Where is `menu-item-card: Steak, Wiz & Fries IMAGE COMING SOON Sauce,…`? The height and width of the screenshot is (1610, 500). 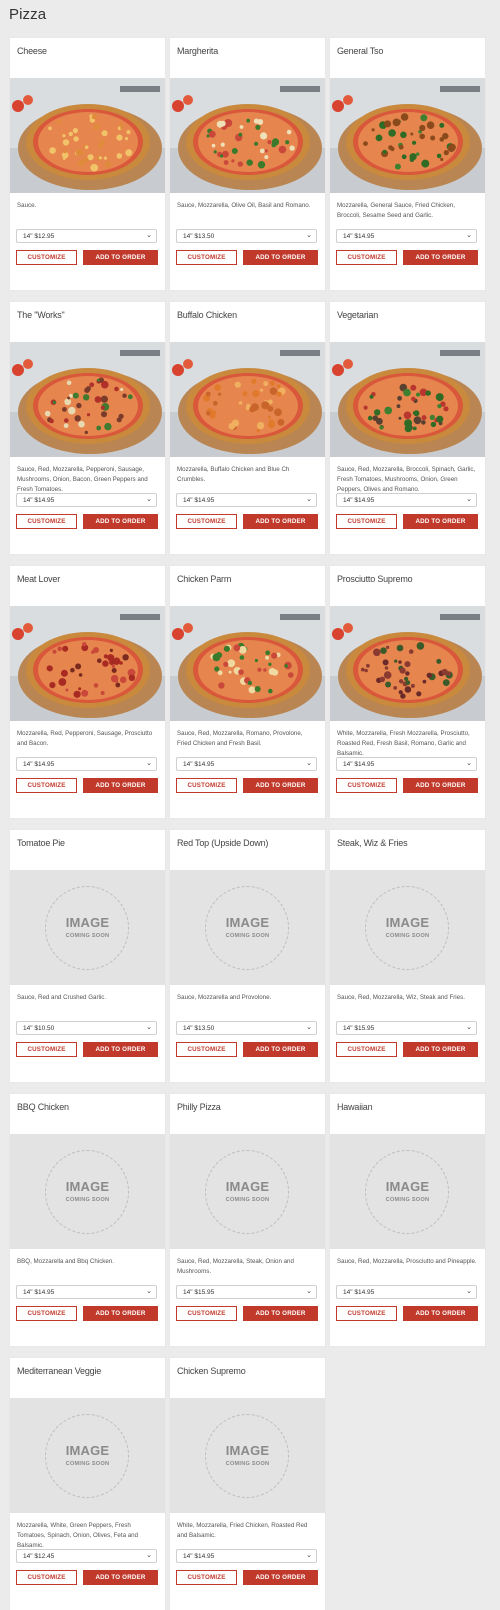
menu-item-card: Steak, Wiz & Fries IMAGE COMING SOON Sauce,… is located at coordinates (407, 956).